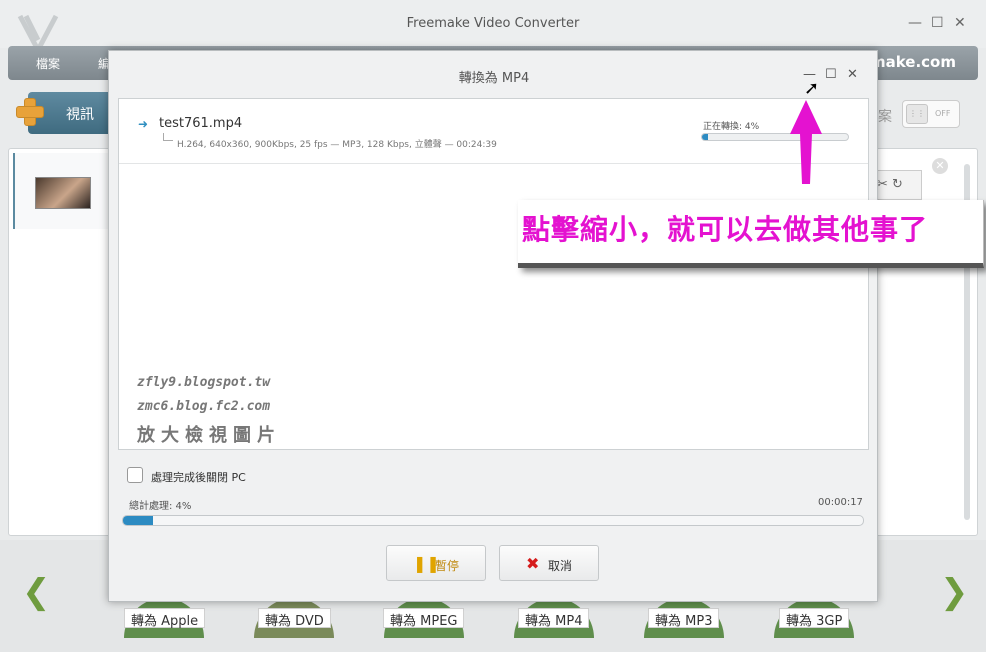  I want to click on video-thumbnail, so click(63, 193).